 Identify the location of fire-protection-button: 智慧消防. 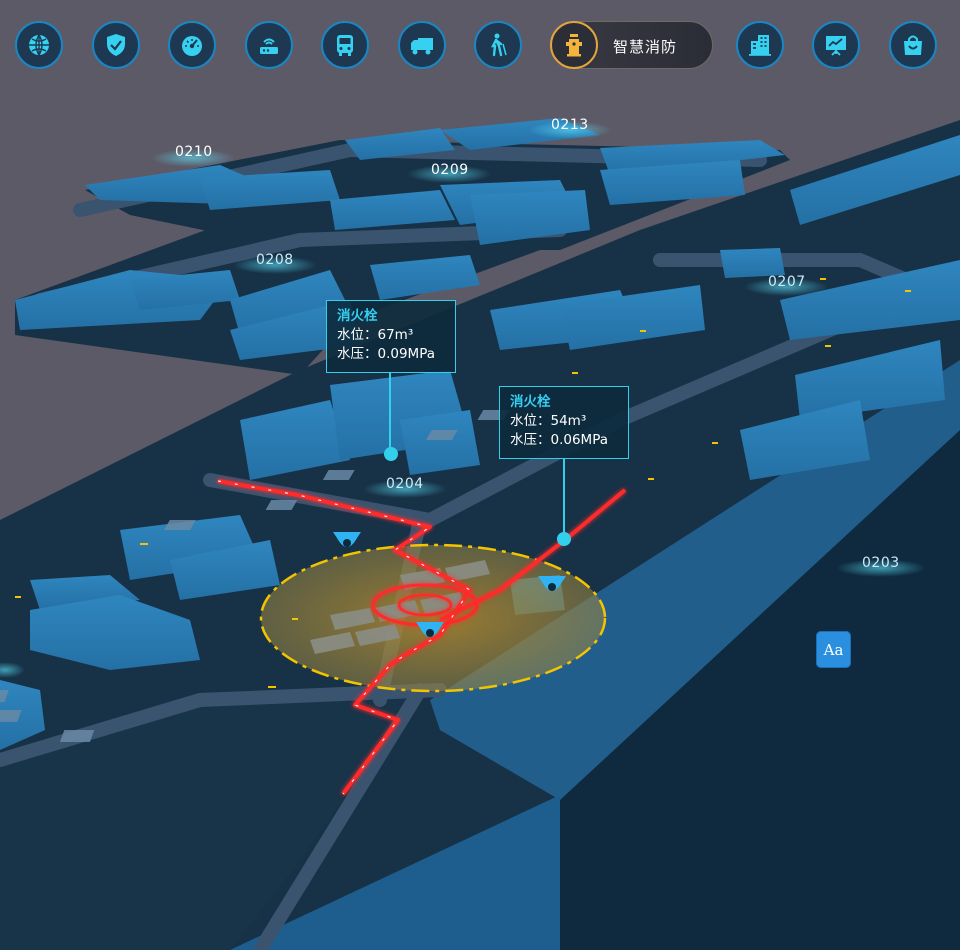
(631, 45).